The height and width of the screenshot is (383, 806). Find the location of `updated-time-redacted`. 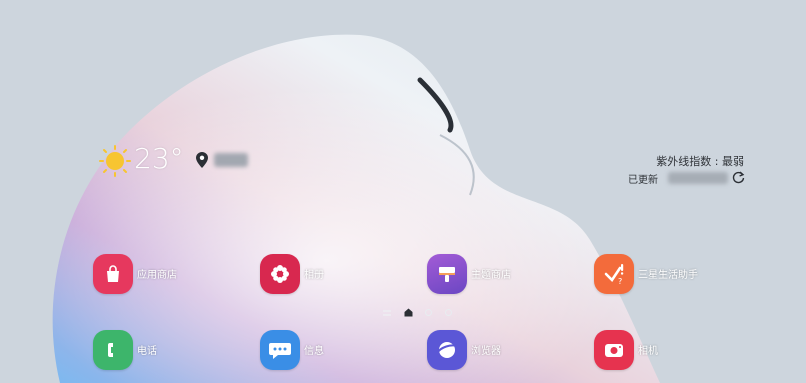

updated-time-redacted is located at coordinates (698, 178).